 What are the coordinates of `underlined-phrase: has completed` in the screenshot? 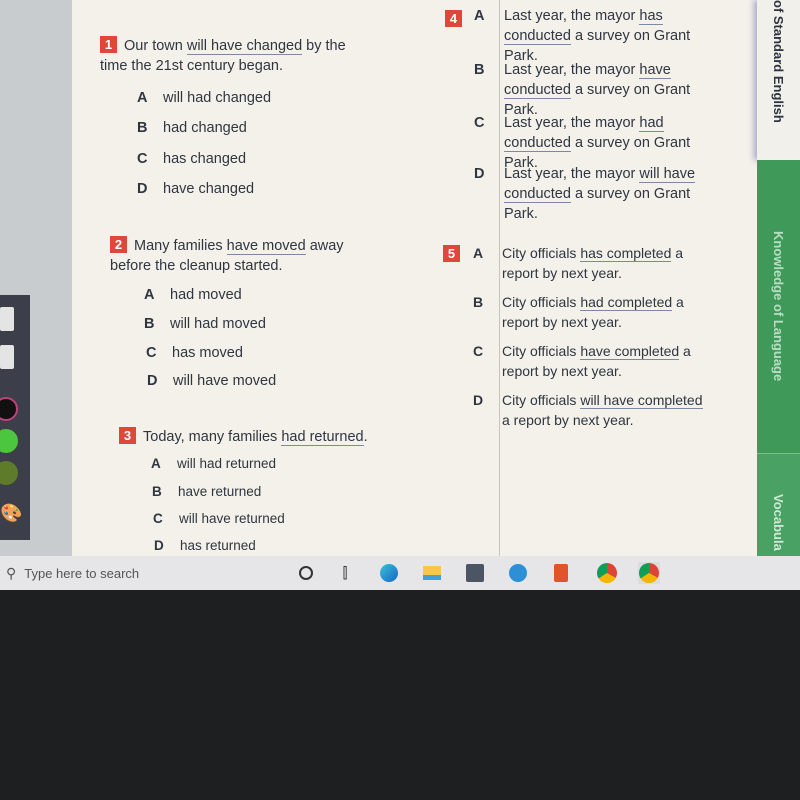 It's located at (626, 253).